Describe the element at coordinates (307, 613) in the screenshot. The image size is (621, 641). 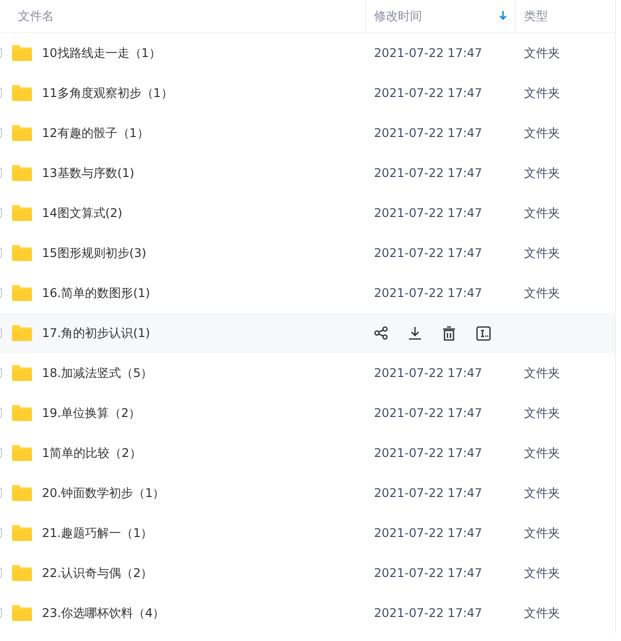
I see `file-row: 23.你选哪杯饮料（4） 2021-07-22 17:47 文件夹` at that location.